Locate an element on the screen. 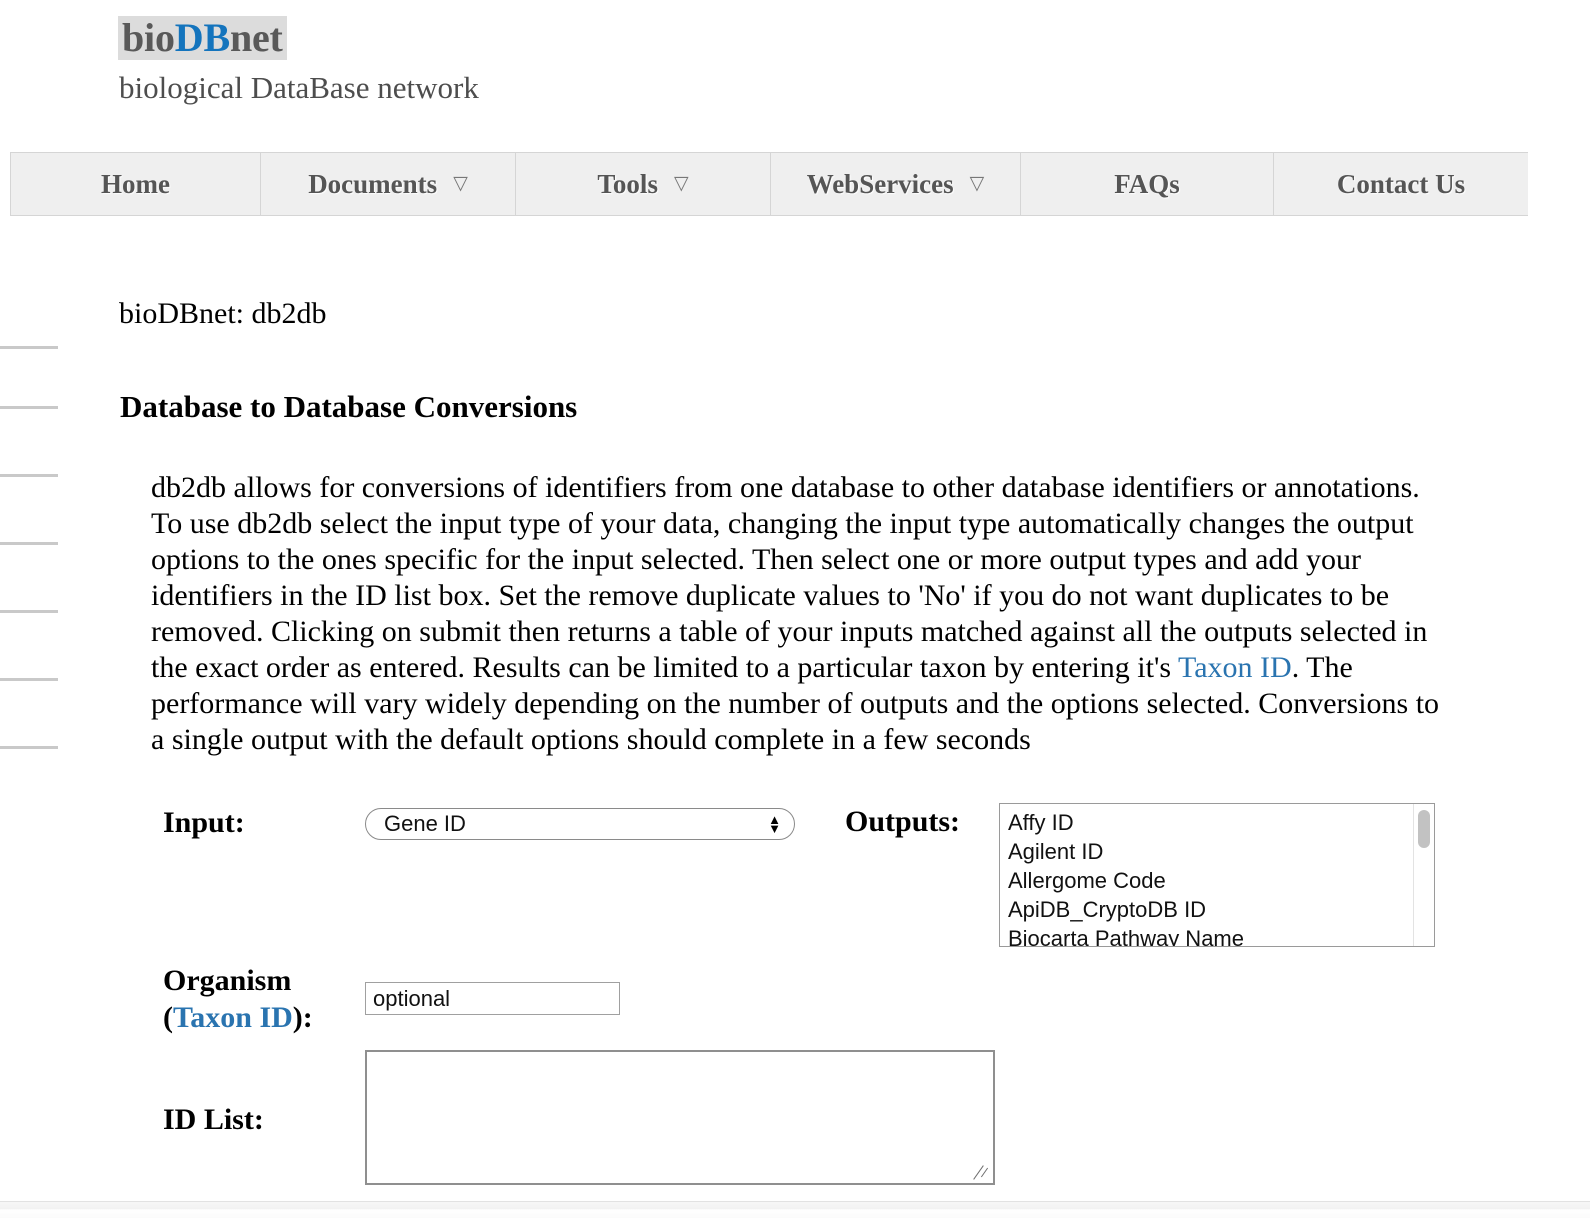 The image size is (1590, 1218). arrow-down-icon: ▼ is located at coordinates (774, 828).